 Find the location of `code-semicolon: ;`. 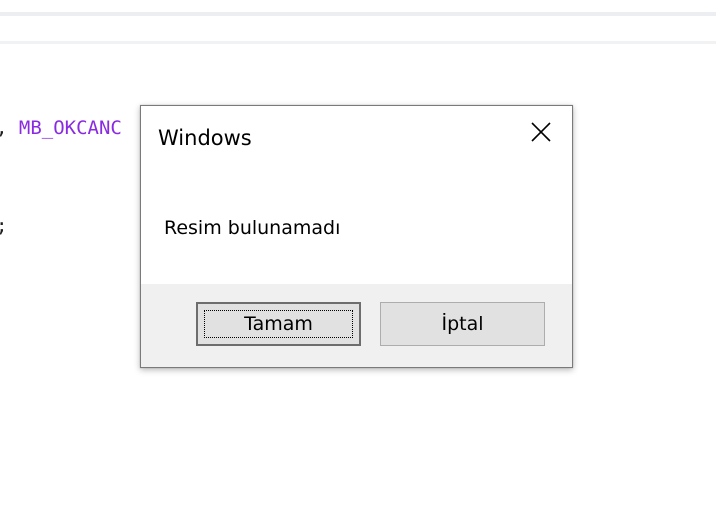

code-semicolon: ; is located at coordinates (3, 226).